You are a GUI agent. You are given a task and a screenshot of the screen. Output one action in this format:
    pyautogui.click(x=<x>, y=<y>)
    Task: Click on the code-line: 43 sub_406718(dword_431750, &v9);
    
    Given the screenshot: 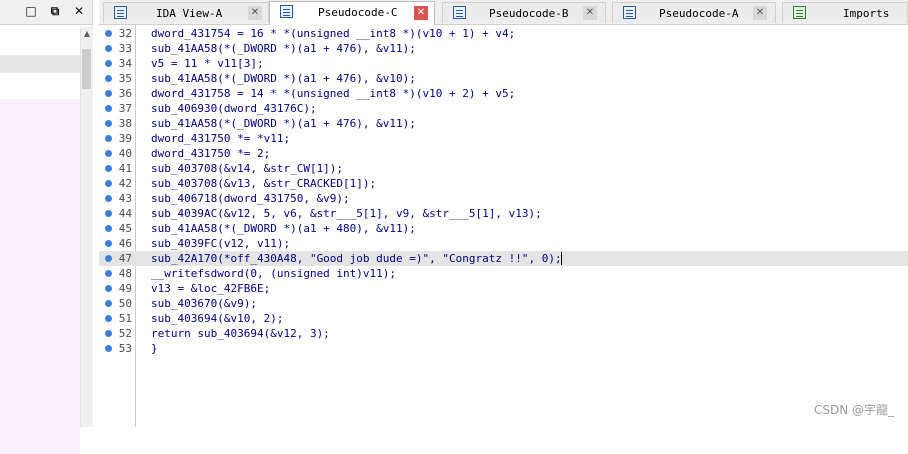 What is the action you would take?
    pyautogui.click(x=503, y=198)
    